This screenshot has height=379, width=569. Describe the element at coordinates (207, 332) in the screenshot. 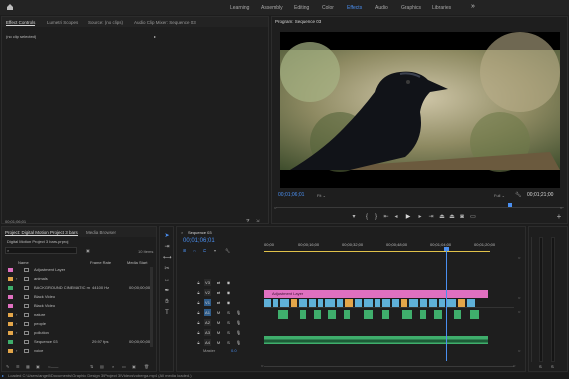

I see `track-target-button: A3` at that location.